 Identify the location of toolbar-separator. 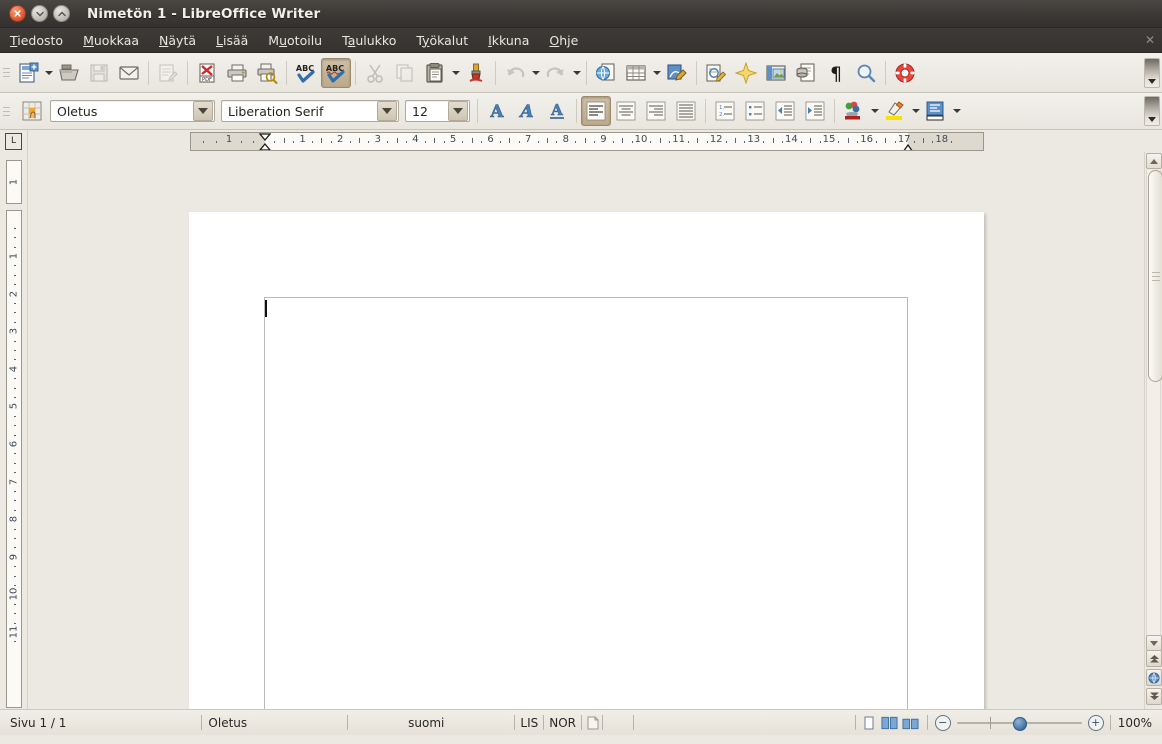
(576, 111).